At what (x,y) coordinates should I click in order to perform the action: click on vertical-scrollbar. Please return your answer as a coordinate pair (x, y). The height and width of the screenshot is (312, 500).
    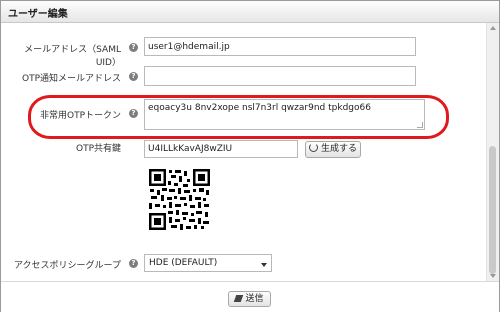
    Looking at the image, I should click on (492, 152).